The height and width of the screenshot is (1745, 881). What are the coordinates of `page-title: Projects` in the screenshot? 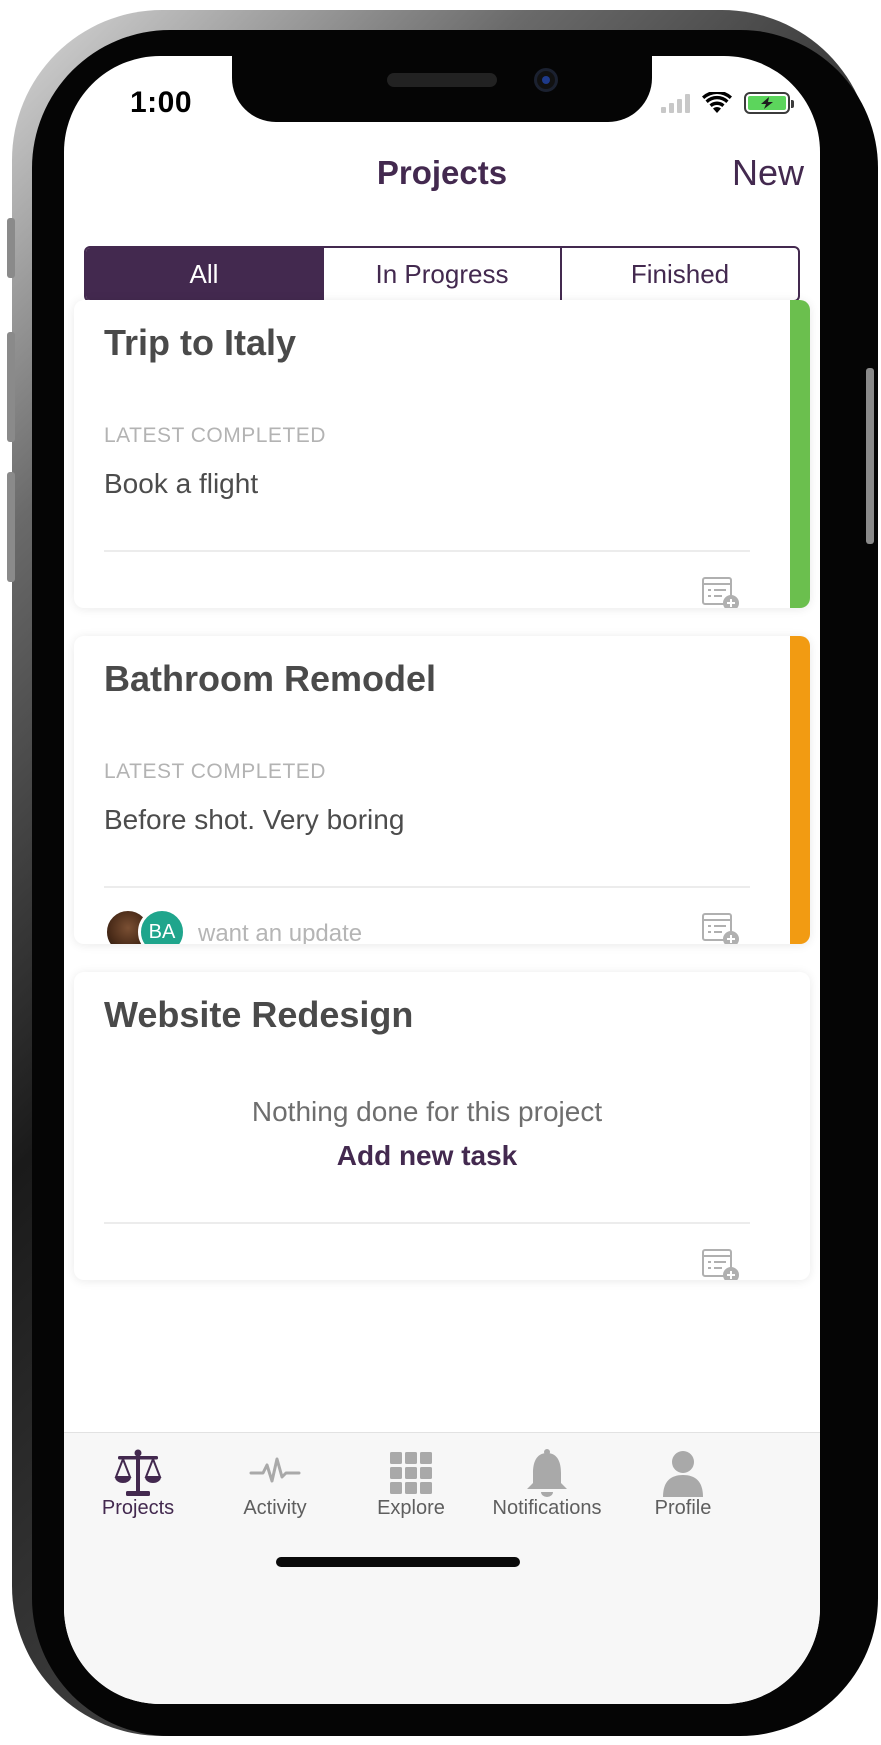 It's located at (442, 172).